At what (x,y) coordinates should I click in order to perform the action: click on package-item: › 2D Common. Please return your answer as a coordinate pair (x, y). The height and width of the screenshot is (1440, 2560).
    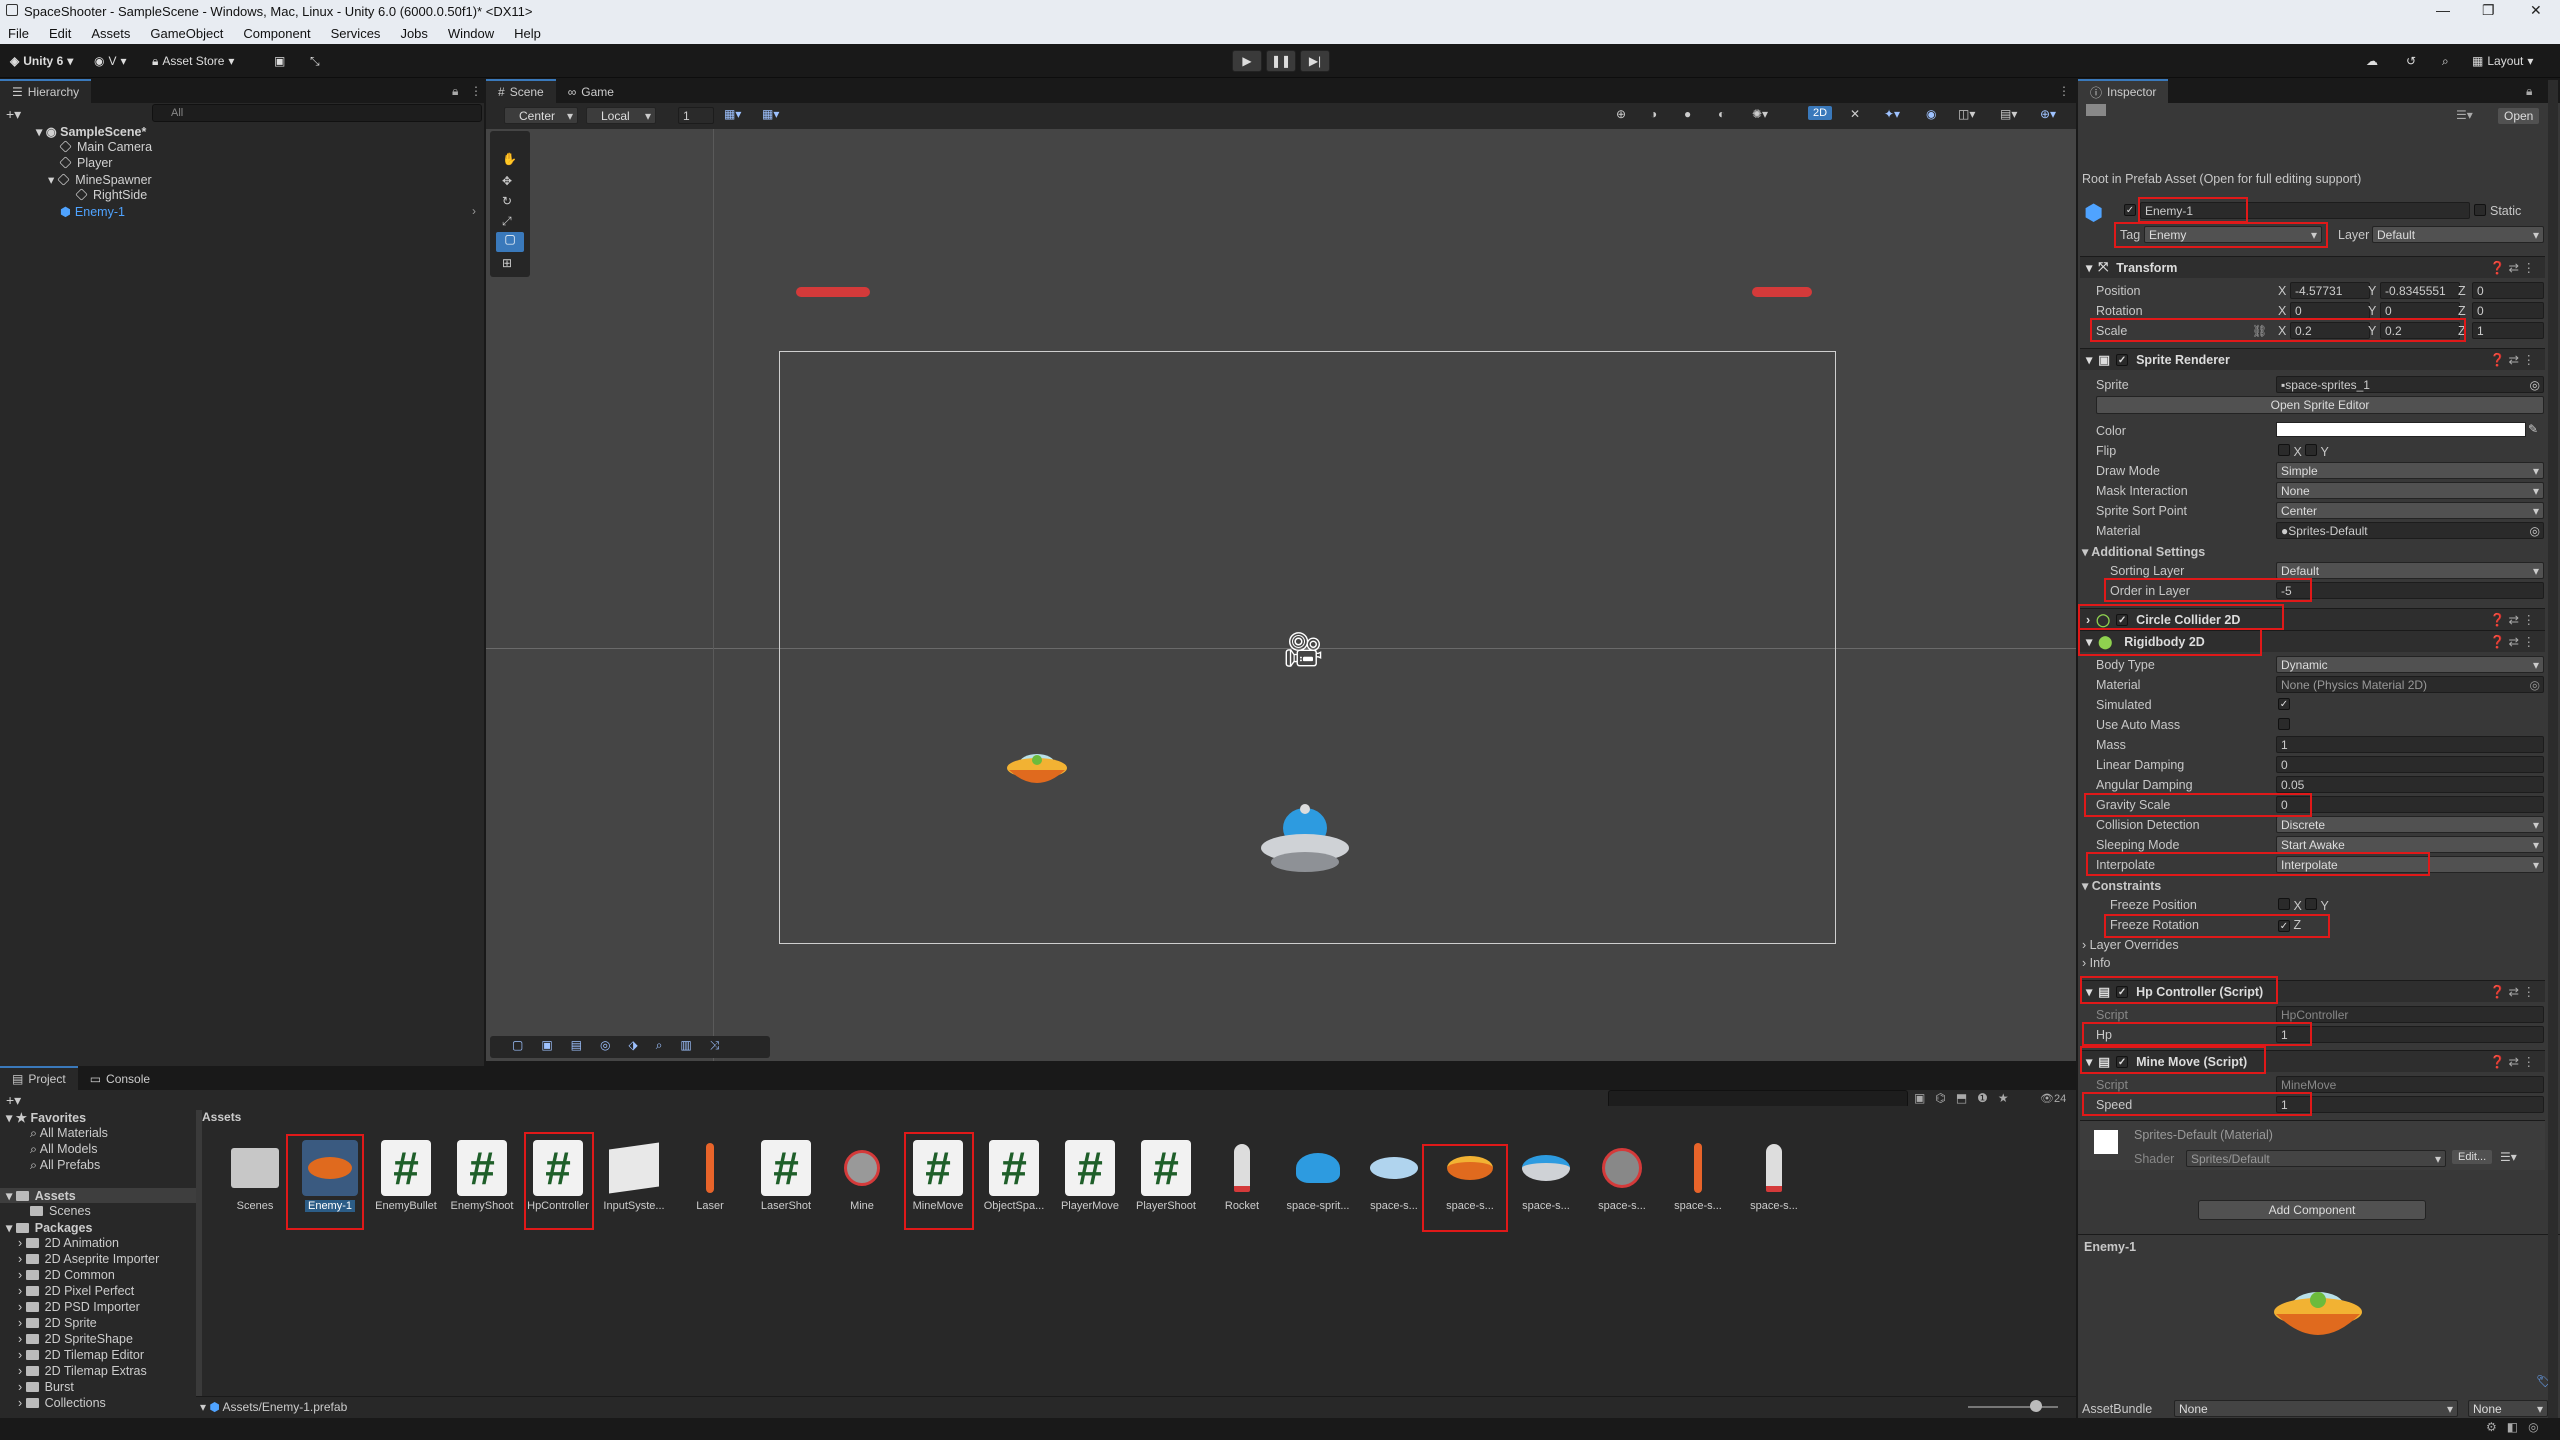
    Looking at the image, I should click on (66, 1275).